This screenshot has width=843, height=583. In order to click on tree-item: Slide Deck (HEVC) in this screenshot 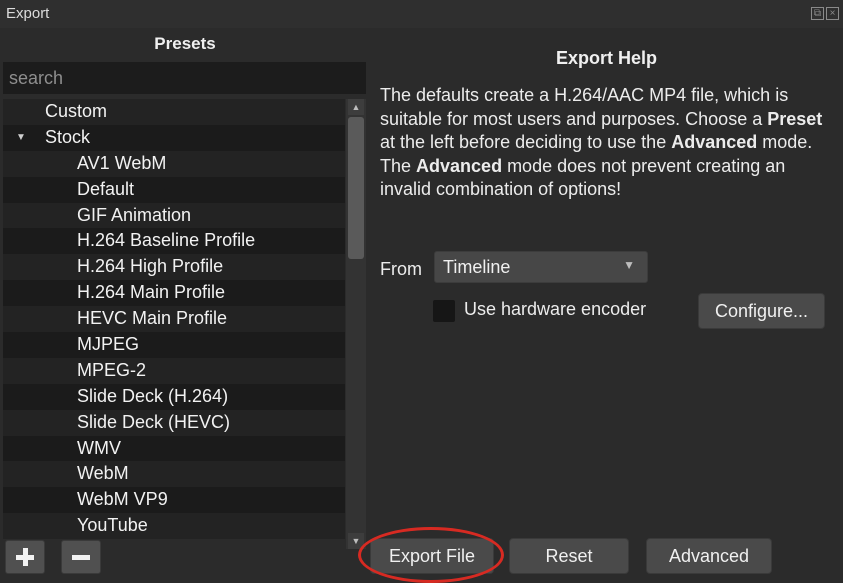, I will do `click(174, 423)`.